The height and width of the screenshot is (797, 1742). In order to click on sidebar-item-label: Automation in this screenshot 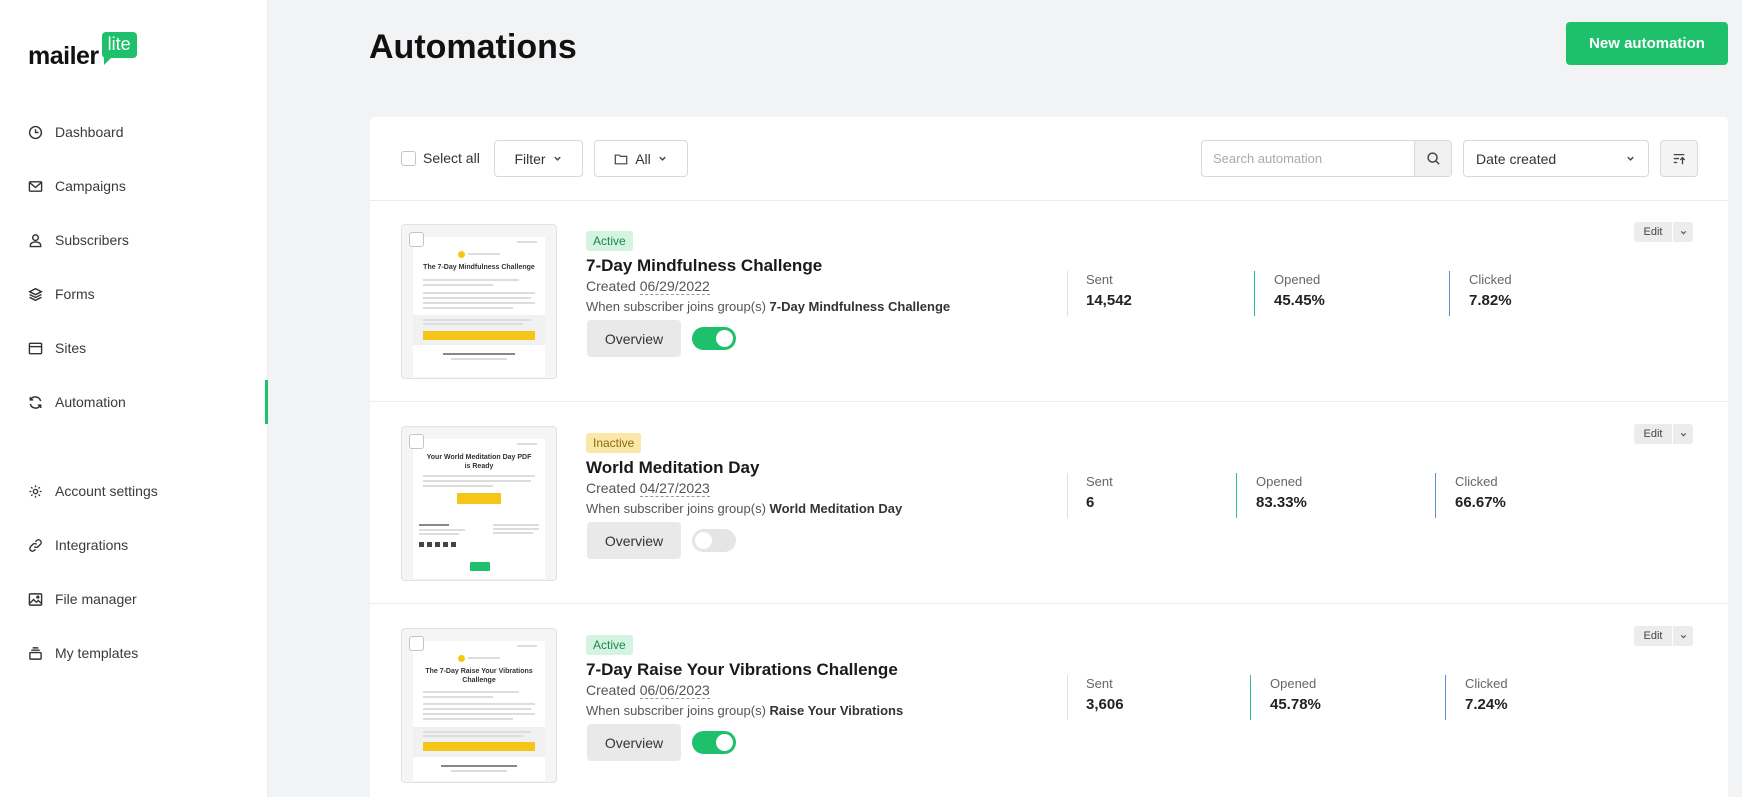, I will do `click(90, 402)`.